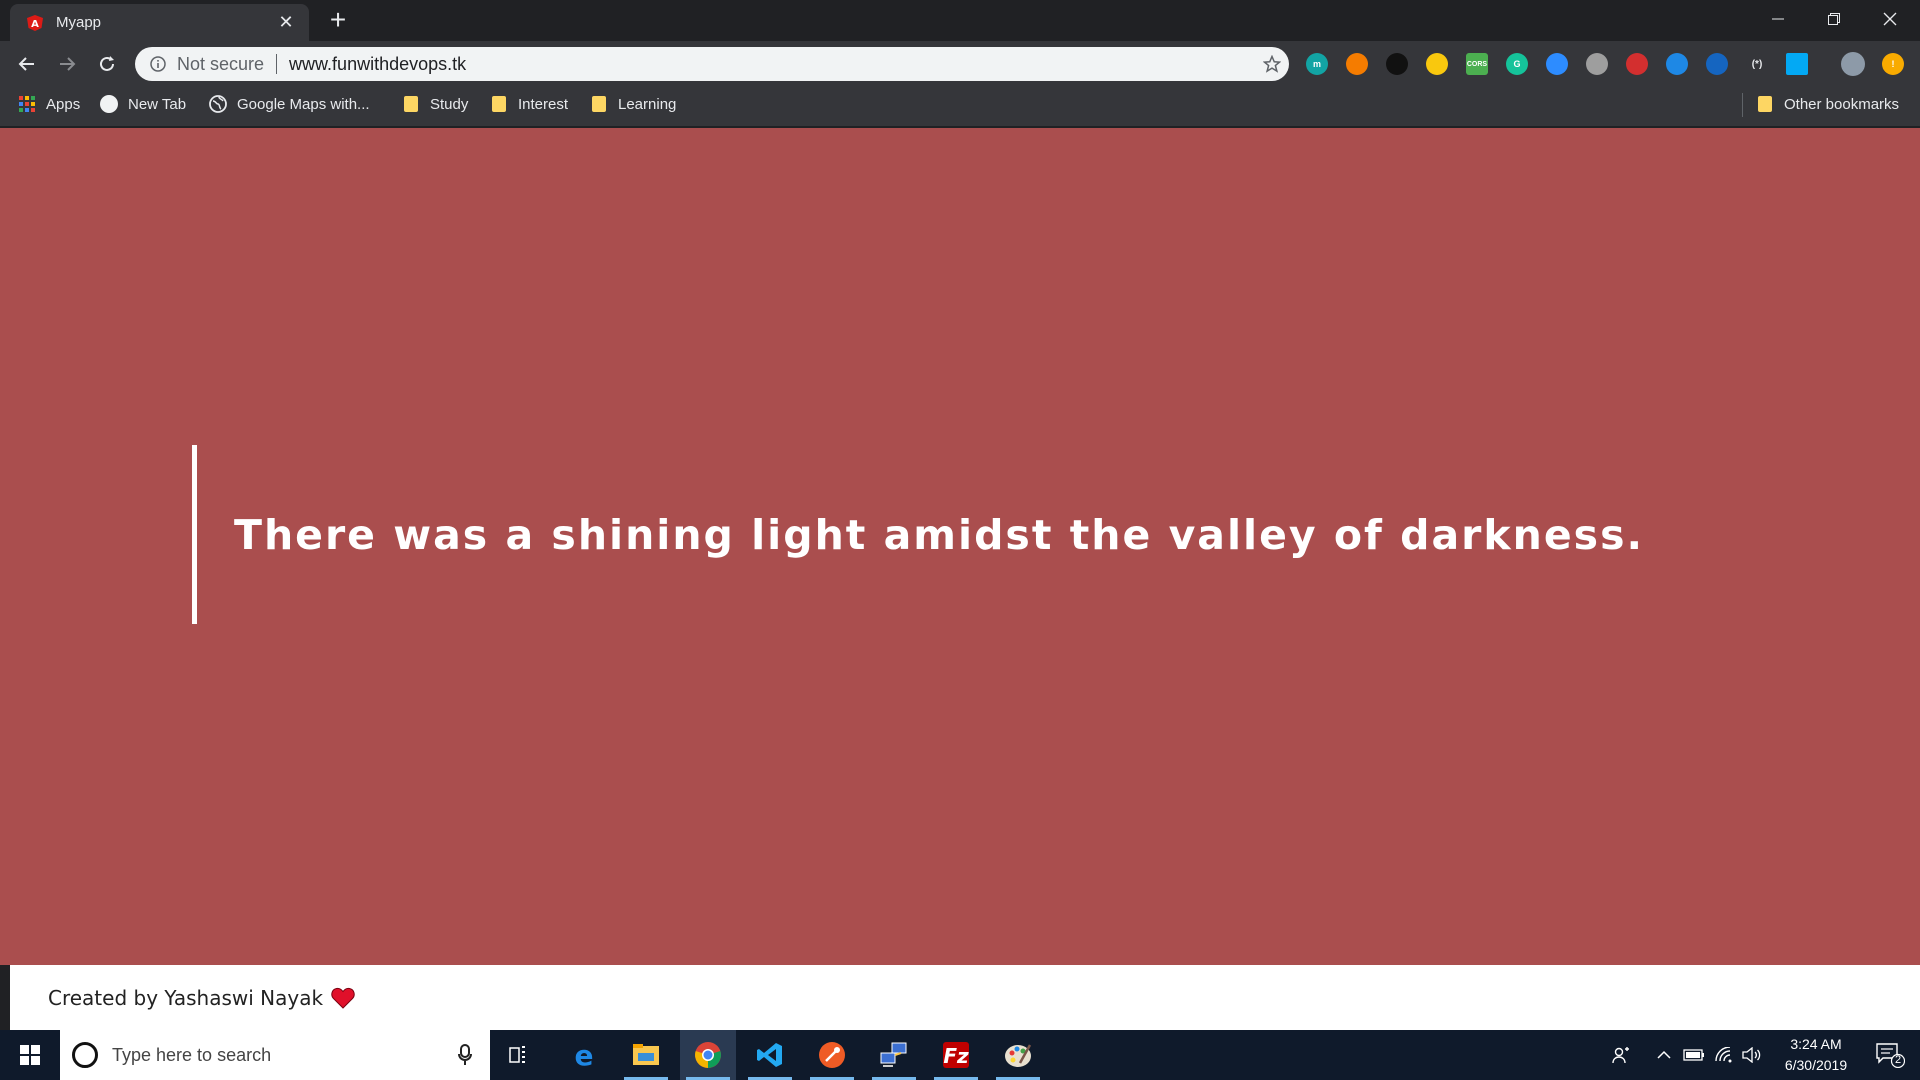 This screenshot has width=1920, height=1080. Describe the element at coordinates (529, 104) in the screenshot. I see `bookmark-folder-interest: Interest` at that location.